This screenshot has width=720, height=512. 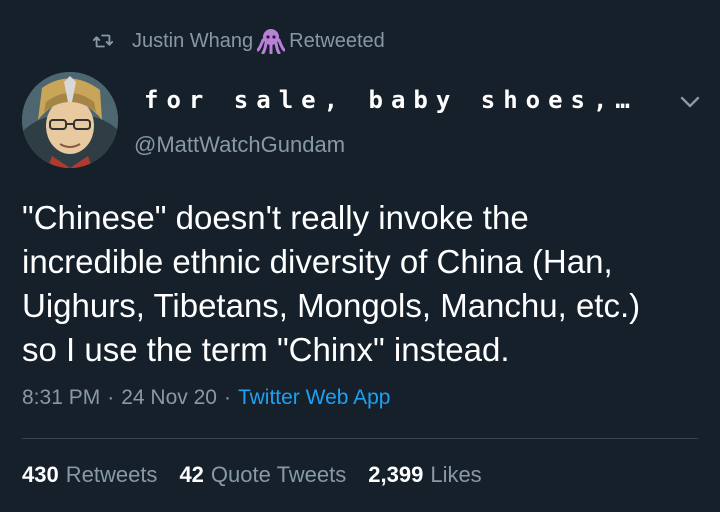 I want to click on engagement-stats: 430 Retweets 42 Quote Tweets 2,399 Likes, so click(x=263, y=475).